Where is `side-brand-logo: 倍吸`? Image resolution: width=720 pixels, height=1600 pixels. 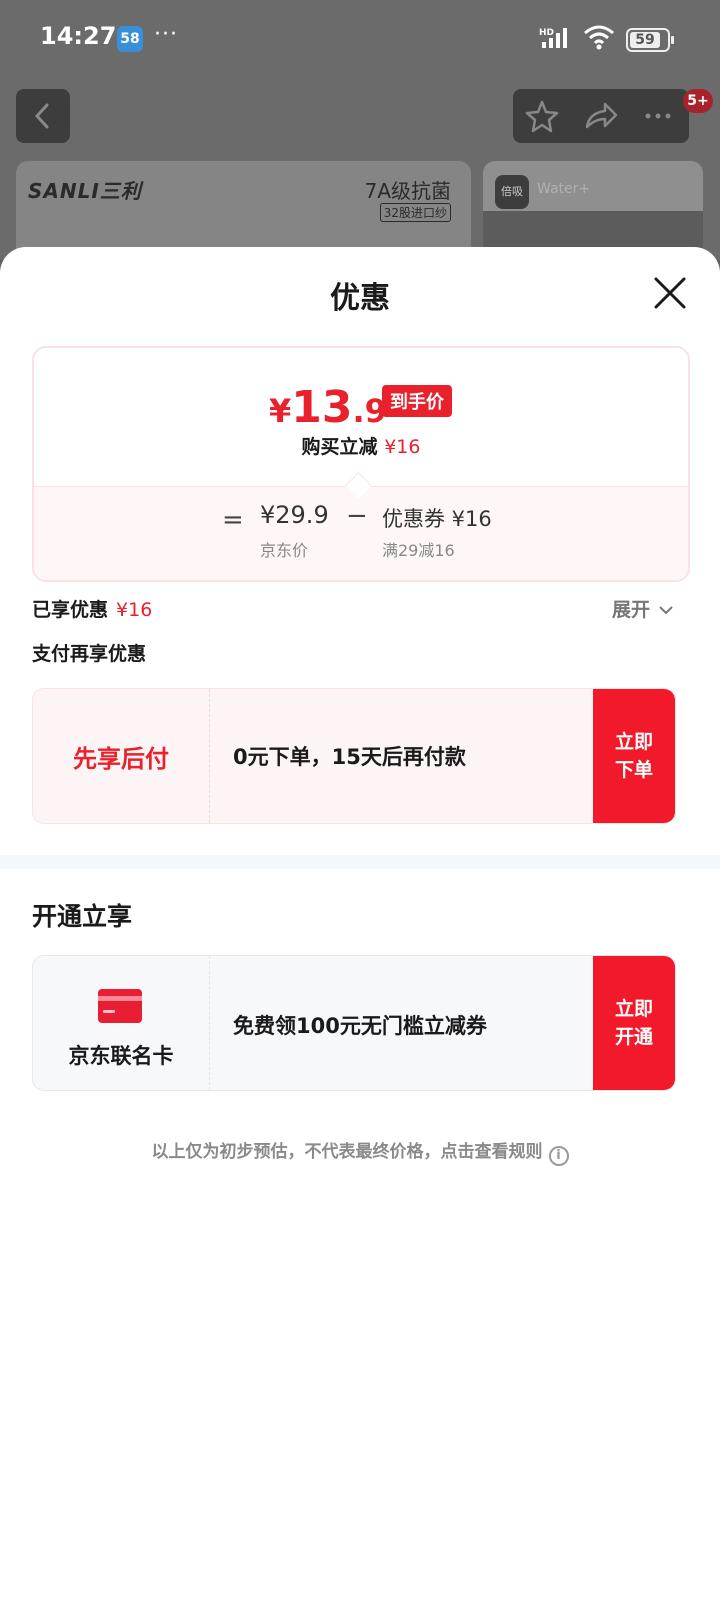
side-brand-logo: 倍吸 is located at coordinates (512, 192).